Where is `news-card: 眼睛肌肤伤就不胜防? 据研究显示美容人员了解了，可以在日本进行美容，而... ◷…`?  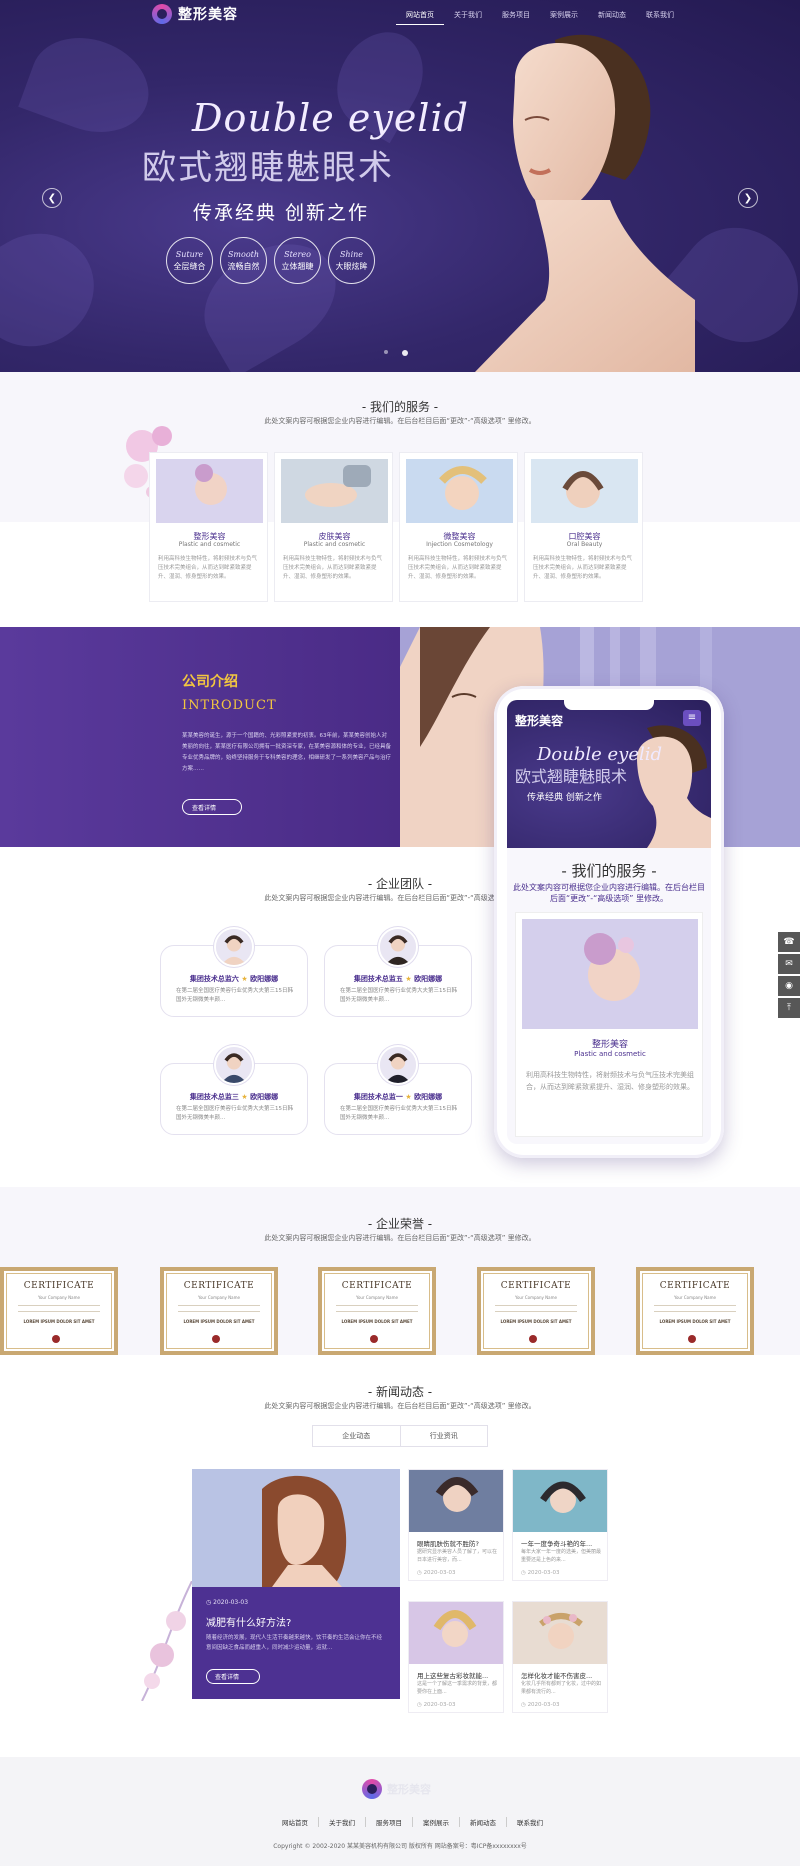 news-card: 眼睛肌肤伤就不胜防? 据研究显示美容人员了解了，可以在日本进行美容，而... ◷… is located at coordinates (456, 1525).